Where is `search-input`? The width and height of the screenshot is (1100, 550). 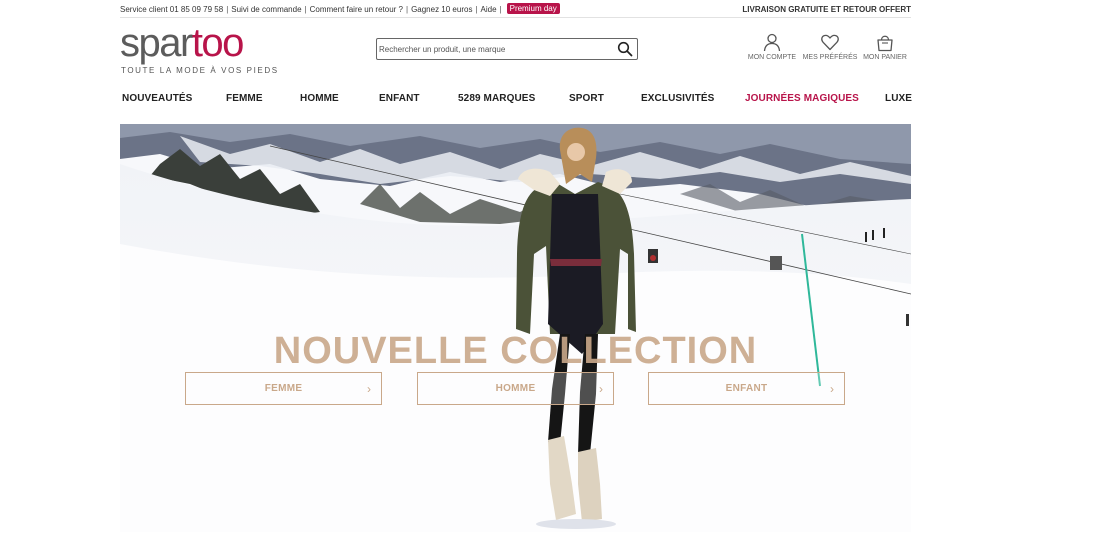
search-input is located at coordinates (493, 49).